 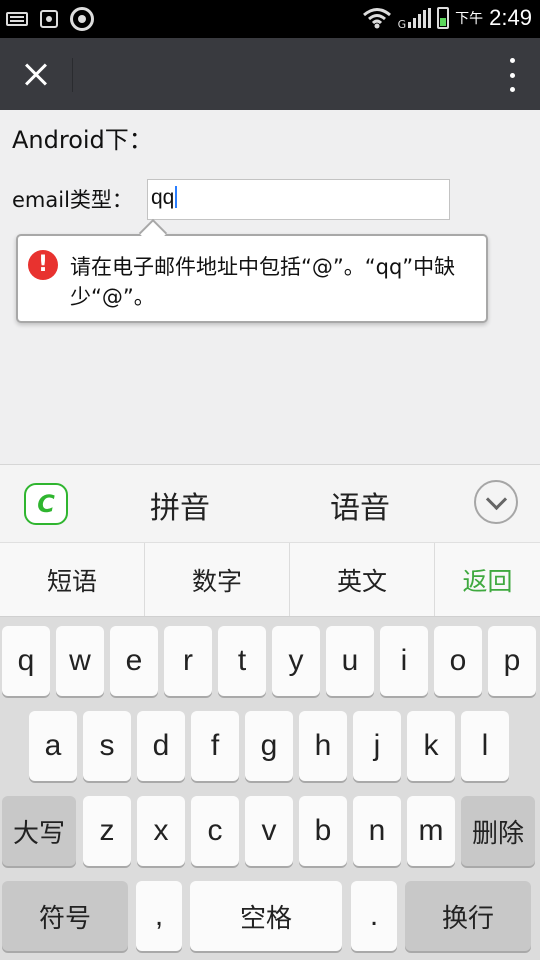 I want to click on key-w: w, so click(x=80, y=661).